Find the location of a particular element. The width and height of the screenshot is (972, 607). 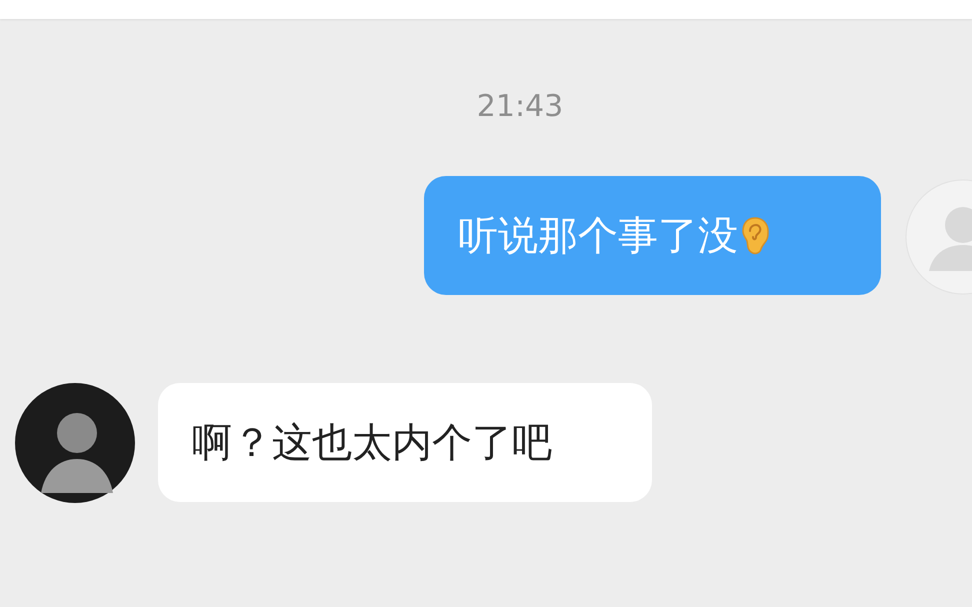

message-bubble: 啊？这也太内个了吧 is located at coordinates (405, 442).